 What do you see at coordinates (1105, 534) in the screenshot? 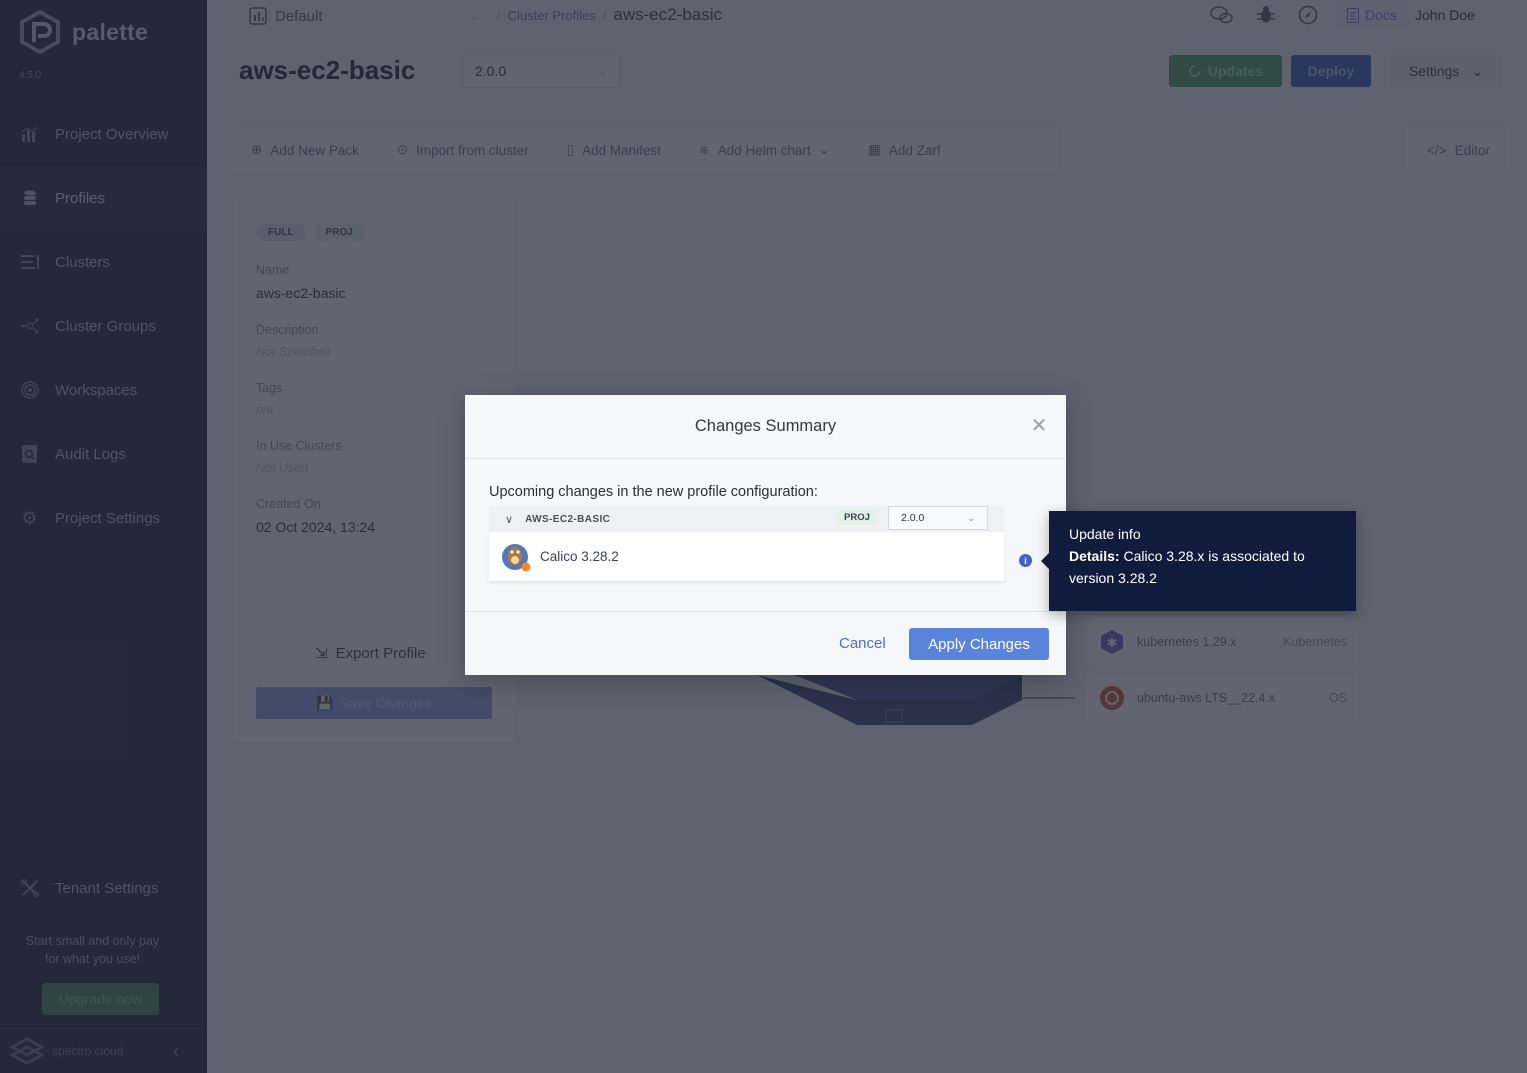
I see `tooltip-title: Update info` at bounding box center [1105, 534].